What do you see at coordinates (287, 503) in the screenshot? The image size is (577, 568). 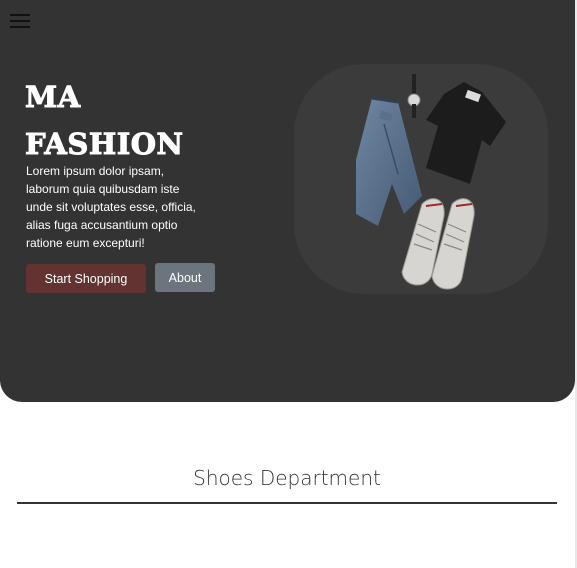 I see `section-divider` at bounding box center [287, 503].